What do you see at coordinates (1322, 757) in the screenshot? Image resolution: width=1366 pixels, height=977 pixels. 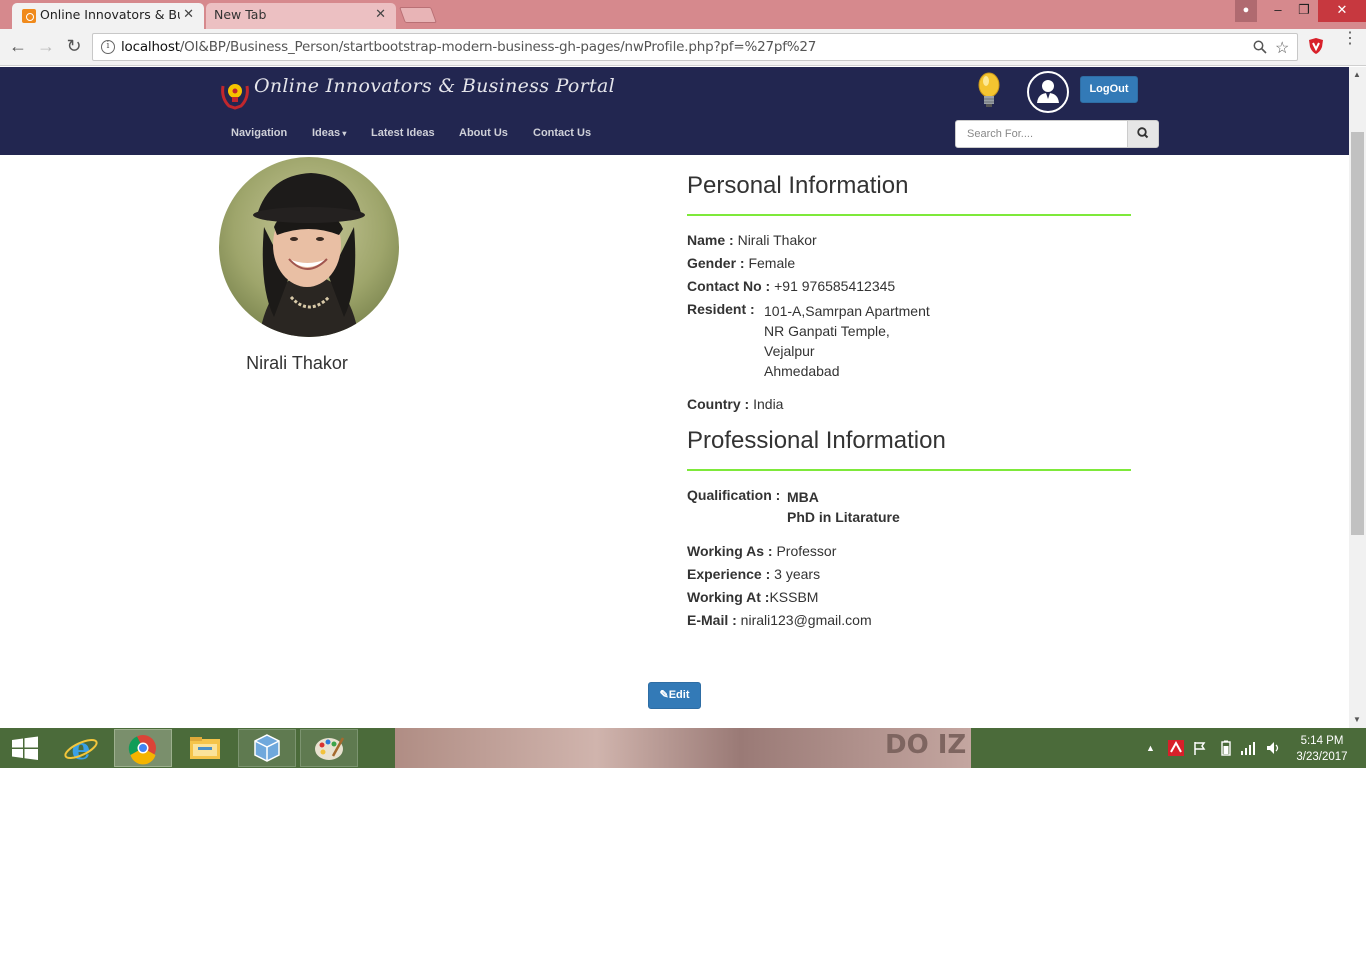 I see `clock-date: 3/23/2017` at bounding box center [1322, 757].